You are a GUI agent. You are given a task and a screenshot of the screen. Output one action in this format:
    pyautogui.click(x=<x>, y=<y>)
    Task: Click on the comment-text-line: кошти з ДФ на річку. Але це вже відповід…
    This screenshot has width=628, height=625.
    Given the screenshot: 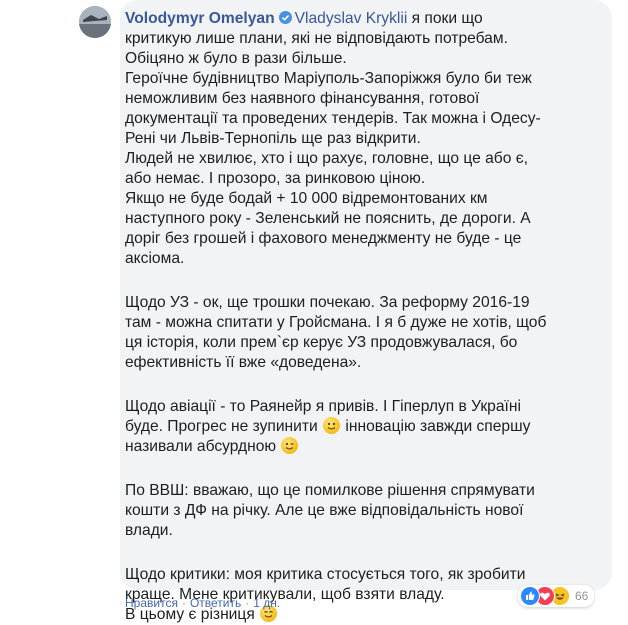 What is the action you would take?
    pyautogui.click(x=324, y=510)
    